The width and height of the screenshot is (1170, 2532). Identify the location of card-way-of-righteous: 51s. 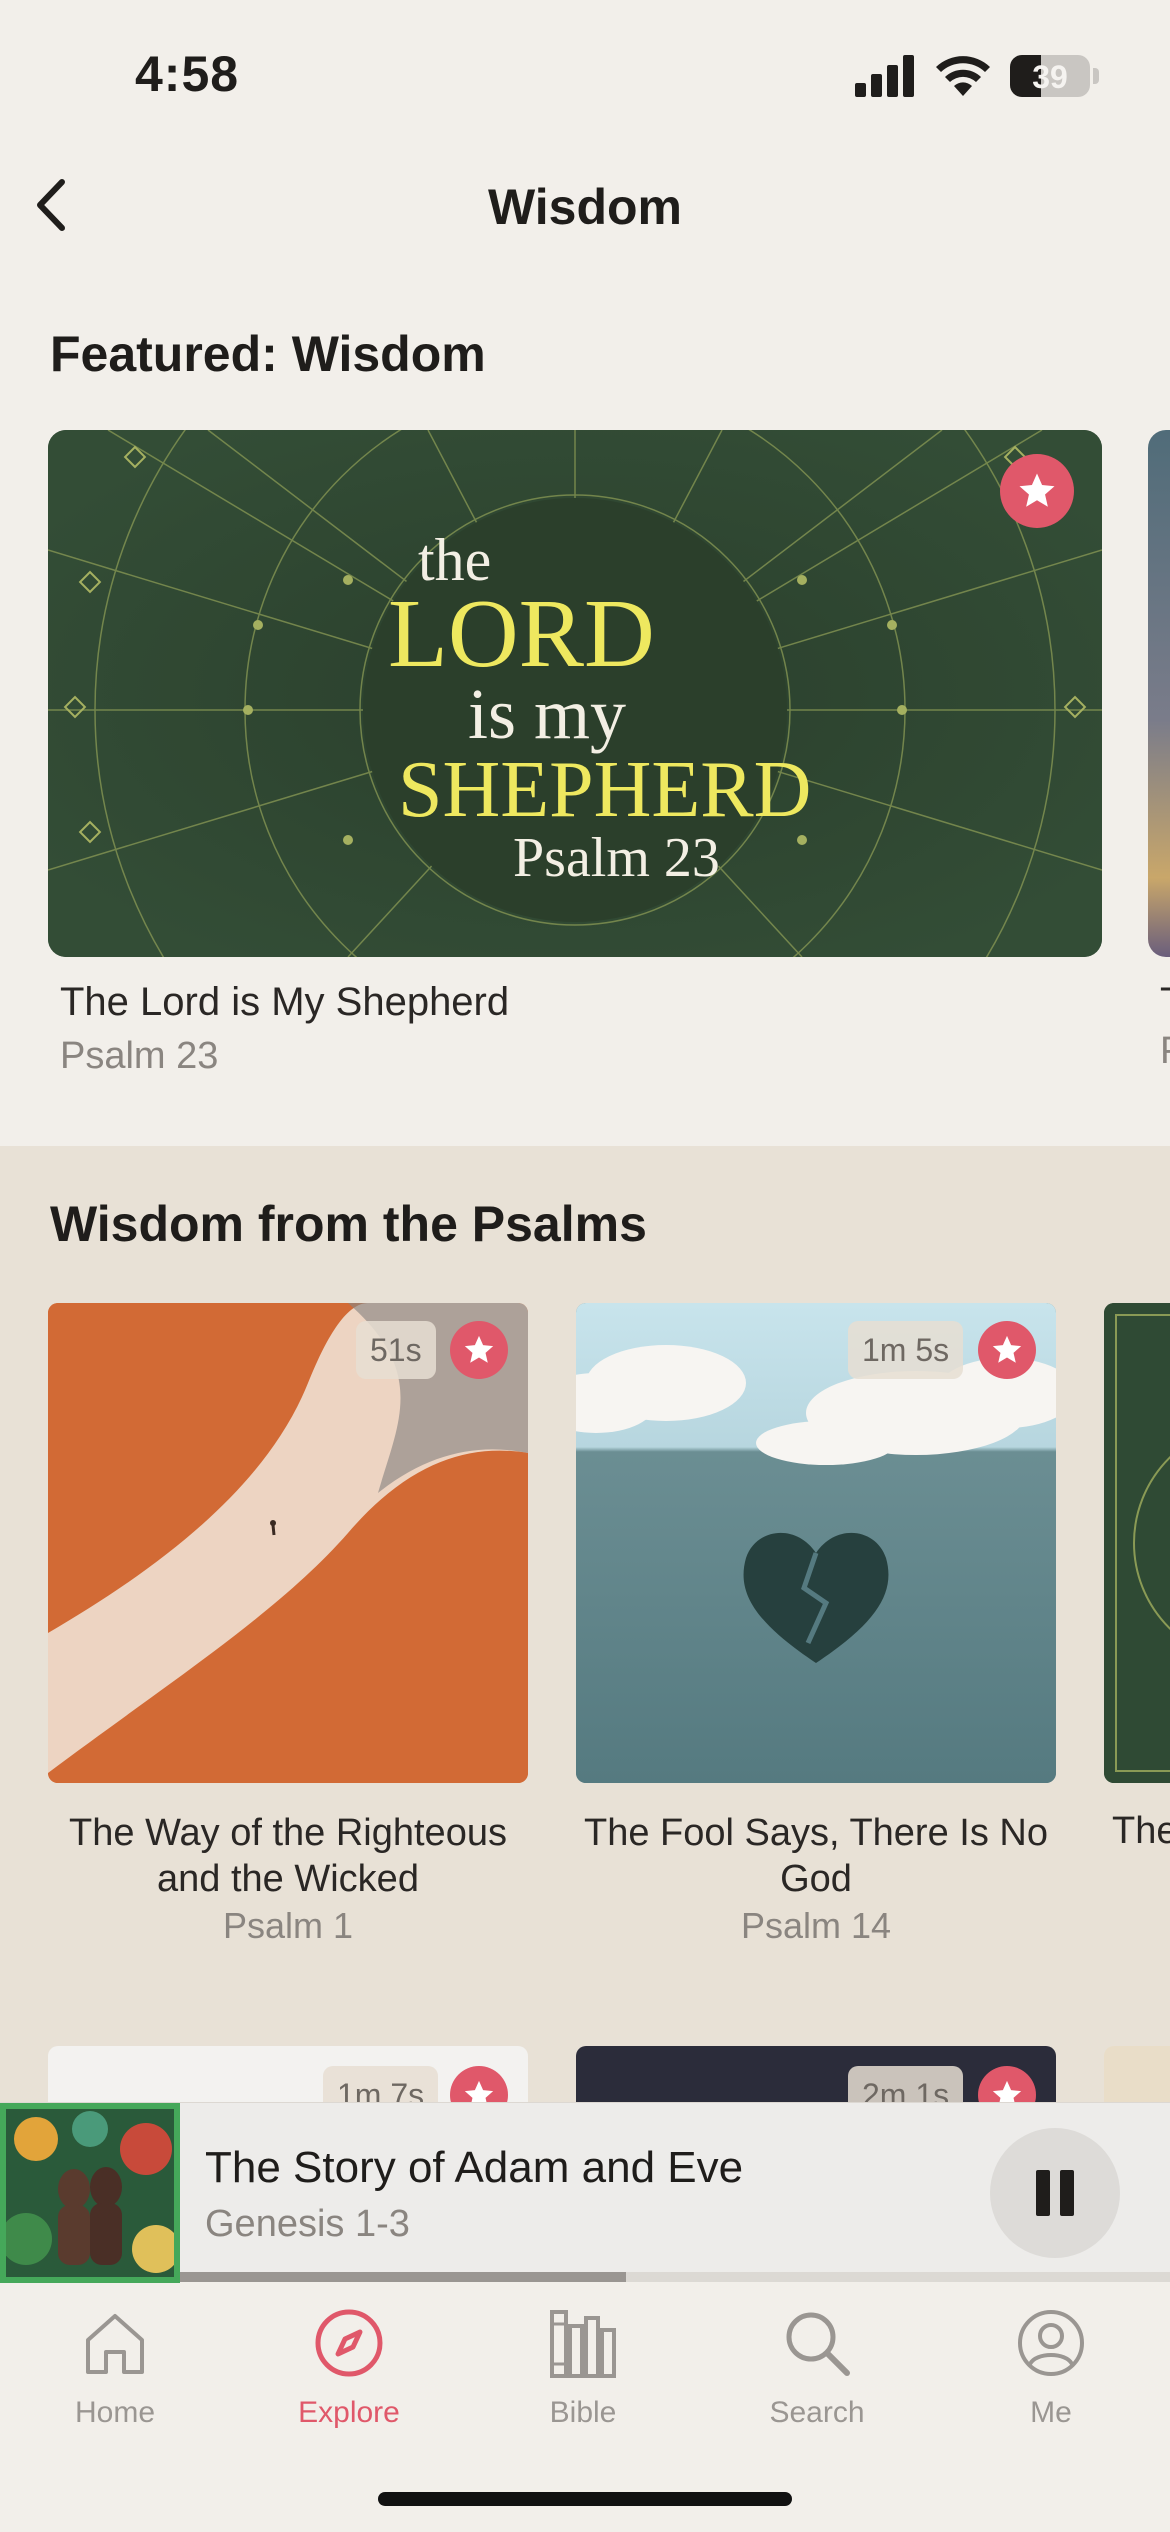
(288, 1543).